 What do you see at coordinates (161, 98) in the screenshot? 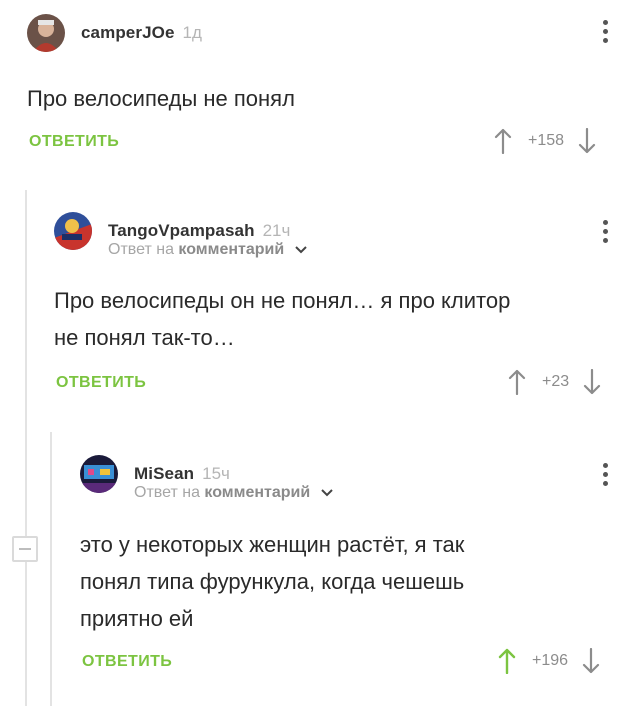
I see `comment-text: Про велосипеды не понял` at bounding box center [161, 98].